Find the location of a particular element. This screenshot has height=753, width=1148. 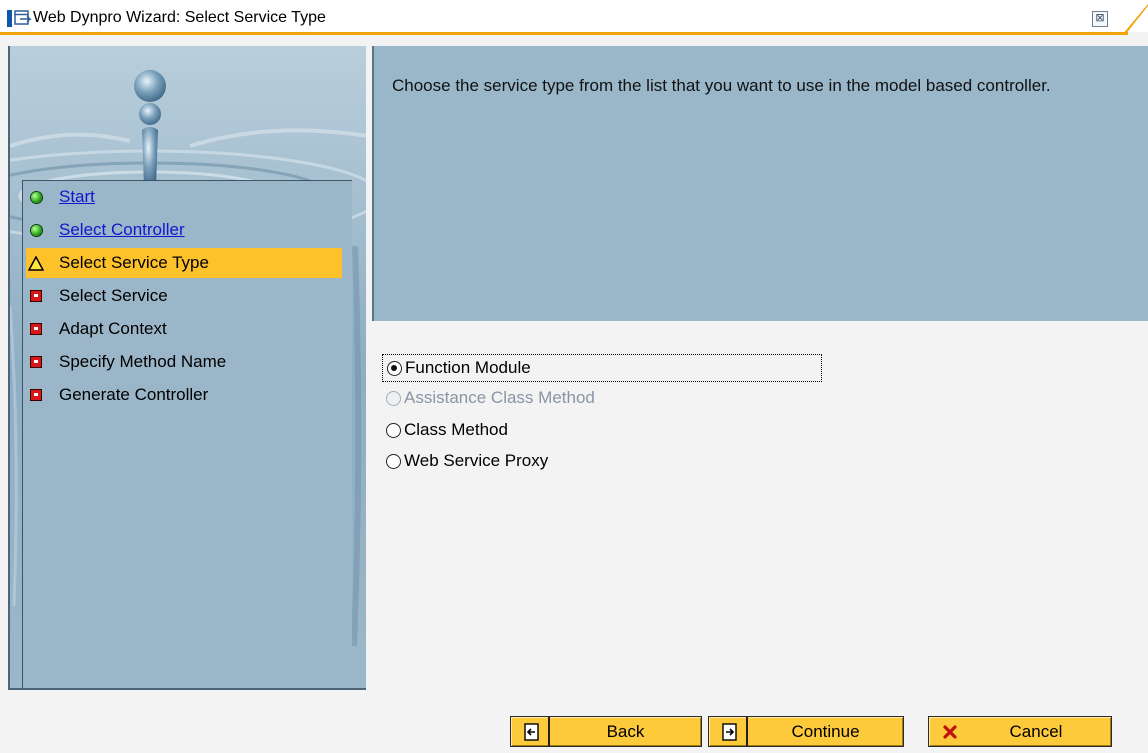

step-select-controller: Select Controller is located at coordinates (184, 230).